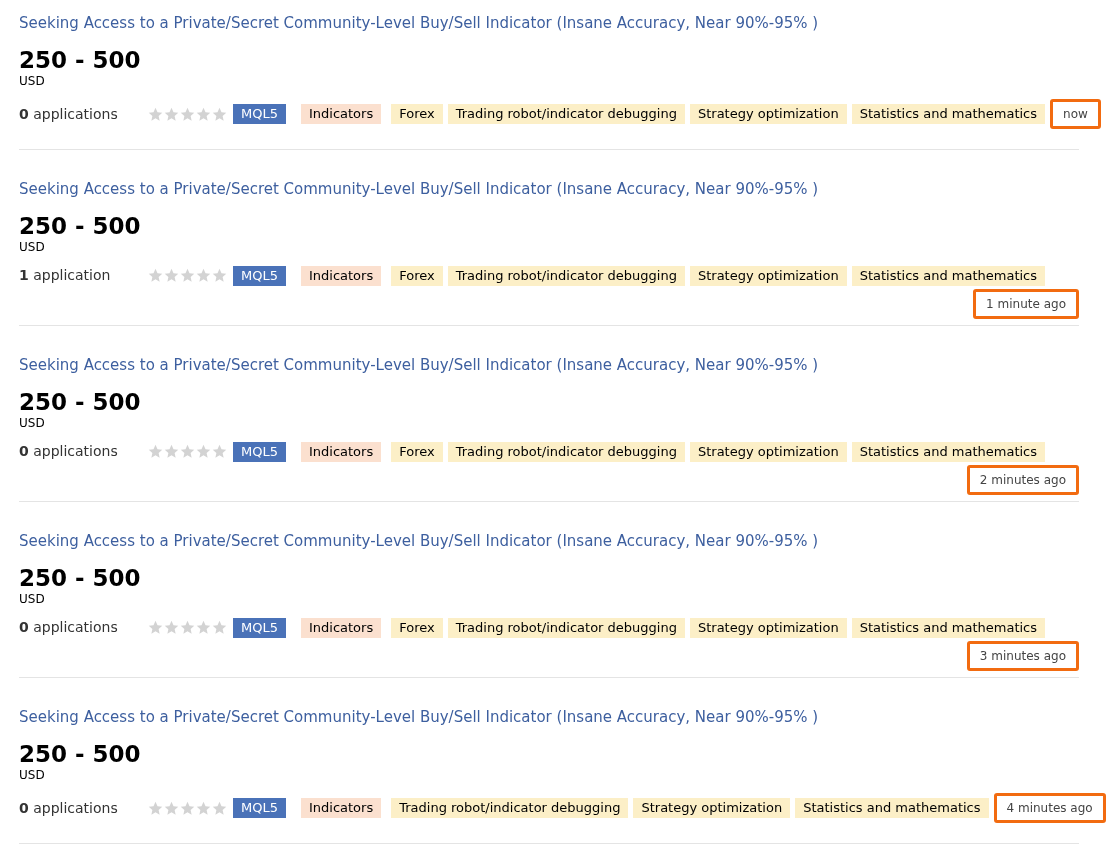 Image resolution: width=1114 pixels, height=858 pixels. What do you see at coordinates (65, 275) in the screenshot?
I see `applications-count: 1 application` at bounding box center [65, 275].